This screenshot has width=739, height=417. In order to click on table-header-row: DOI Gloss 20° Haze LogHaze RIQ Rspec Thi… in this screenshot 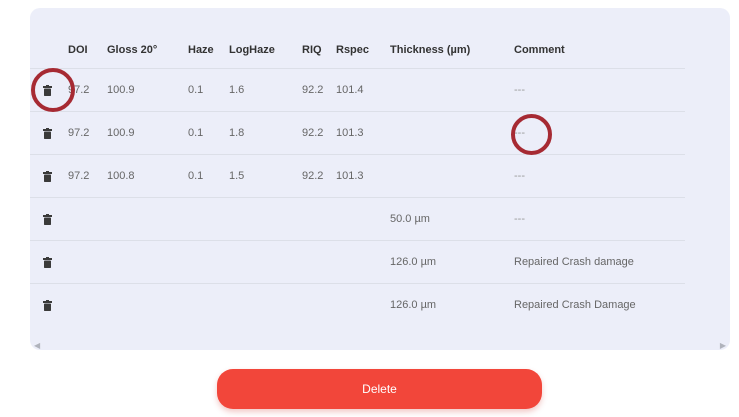, I will do `click(357, 50)`.